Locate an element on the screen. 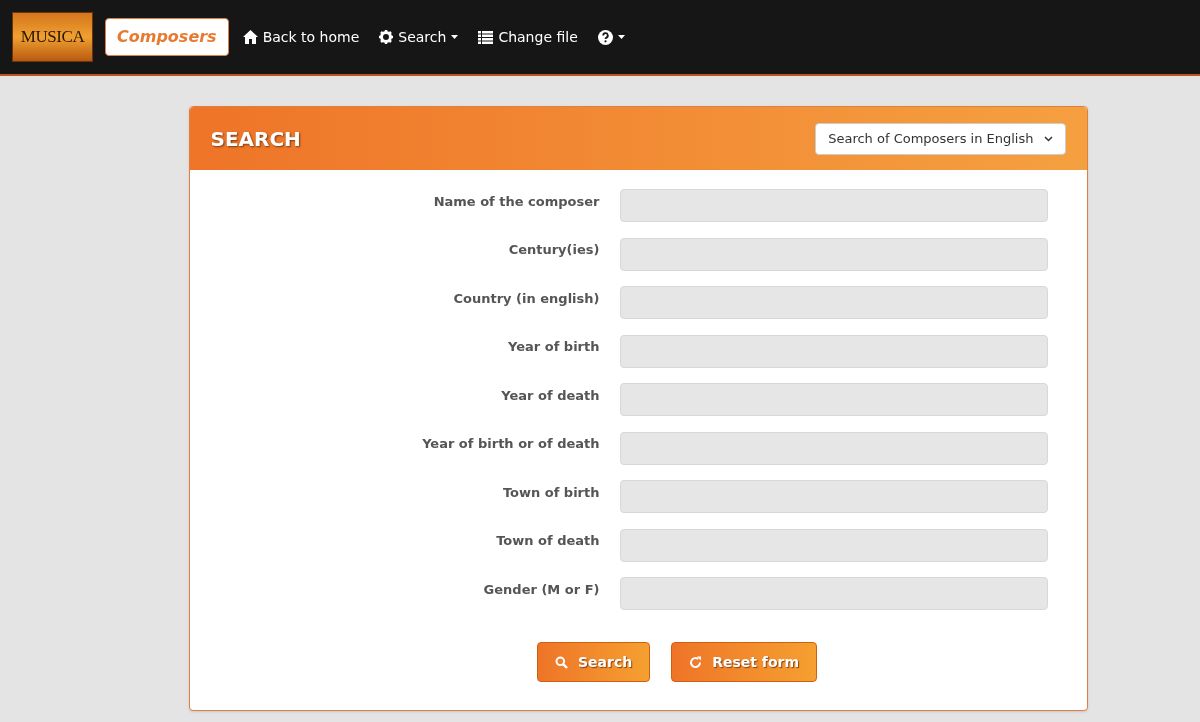  nav-link: Back to home is located at coordinates (301, 37).